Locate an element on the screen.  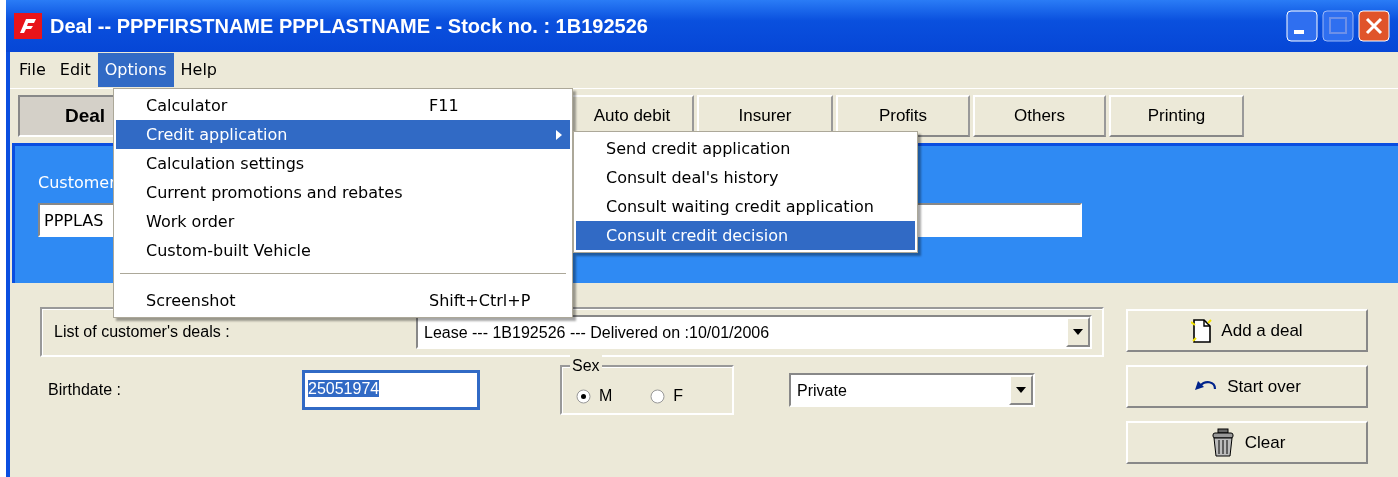
deals-label: List of customer's deals : is located at coordinates (142, 332).